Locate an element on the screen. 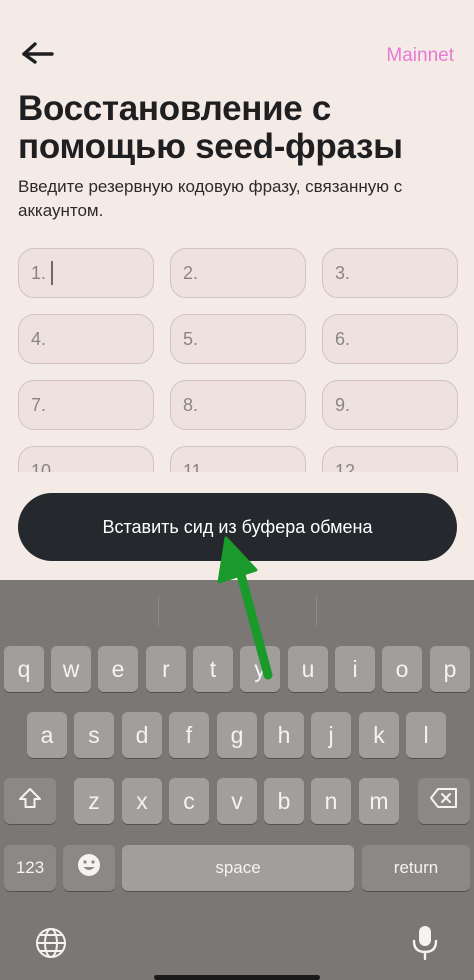  page-title: Восстановление с помощью seed-фразы is located at coordinates (210, 127).